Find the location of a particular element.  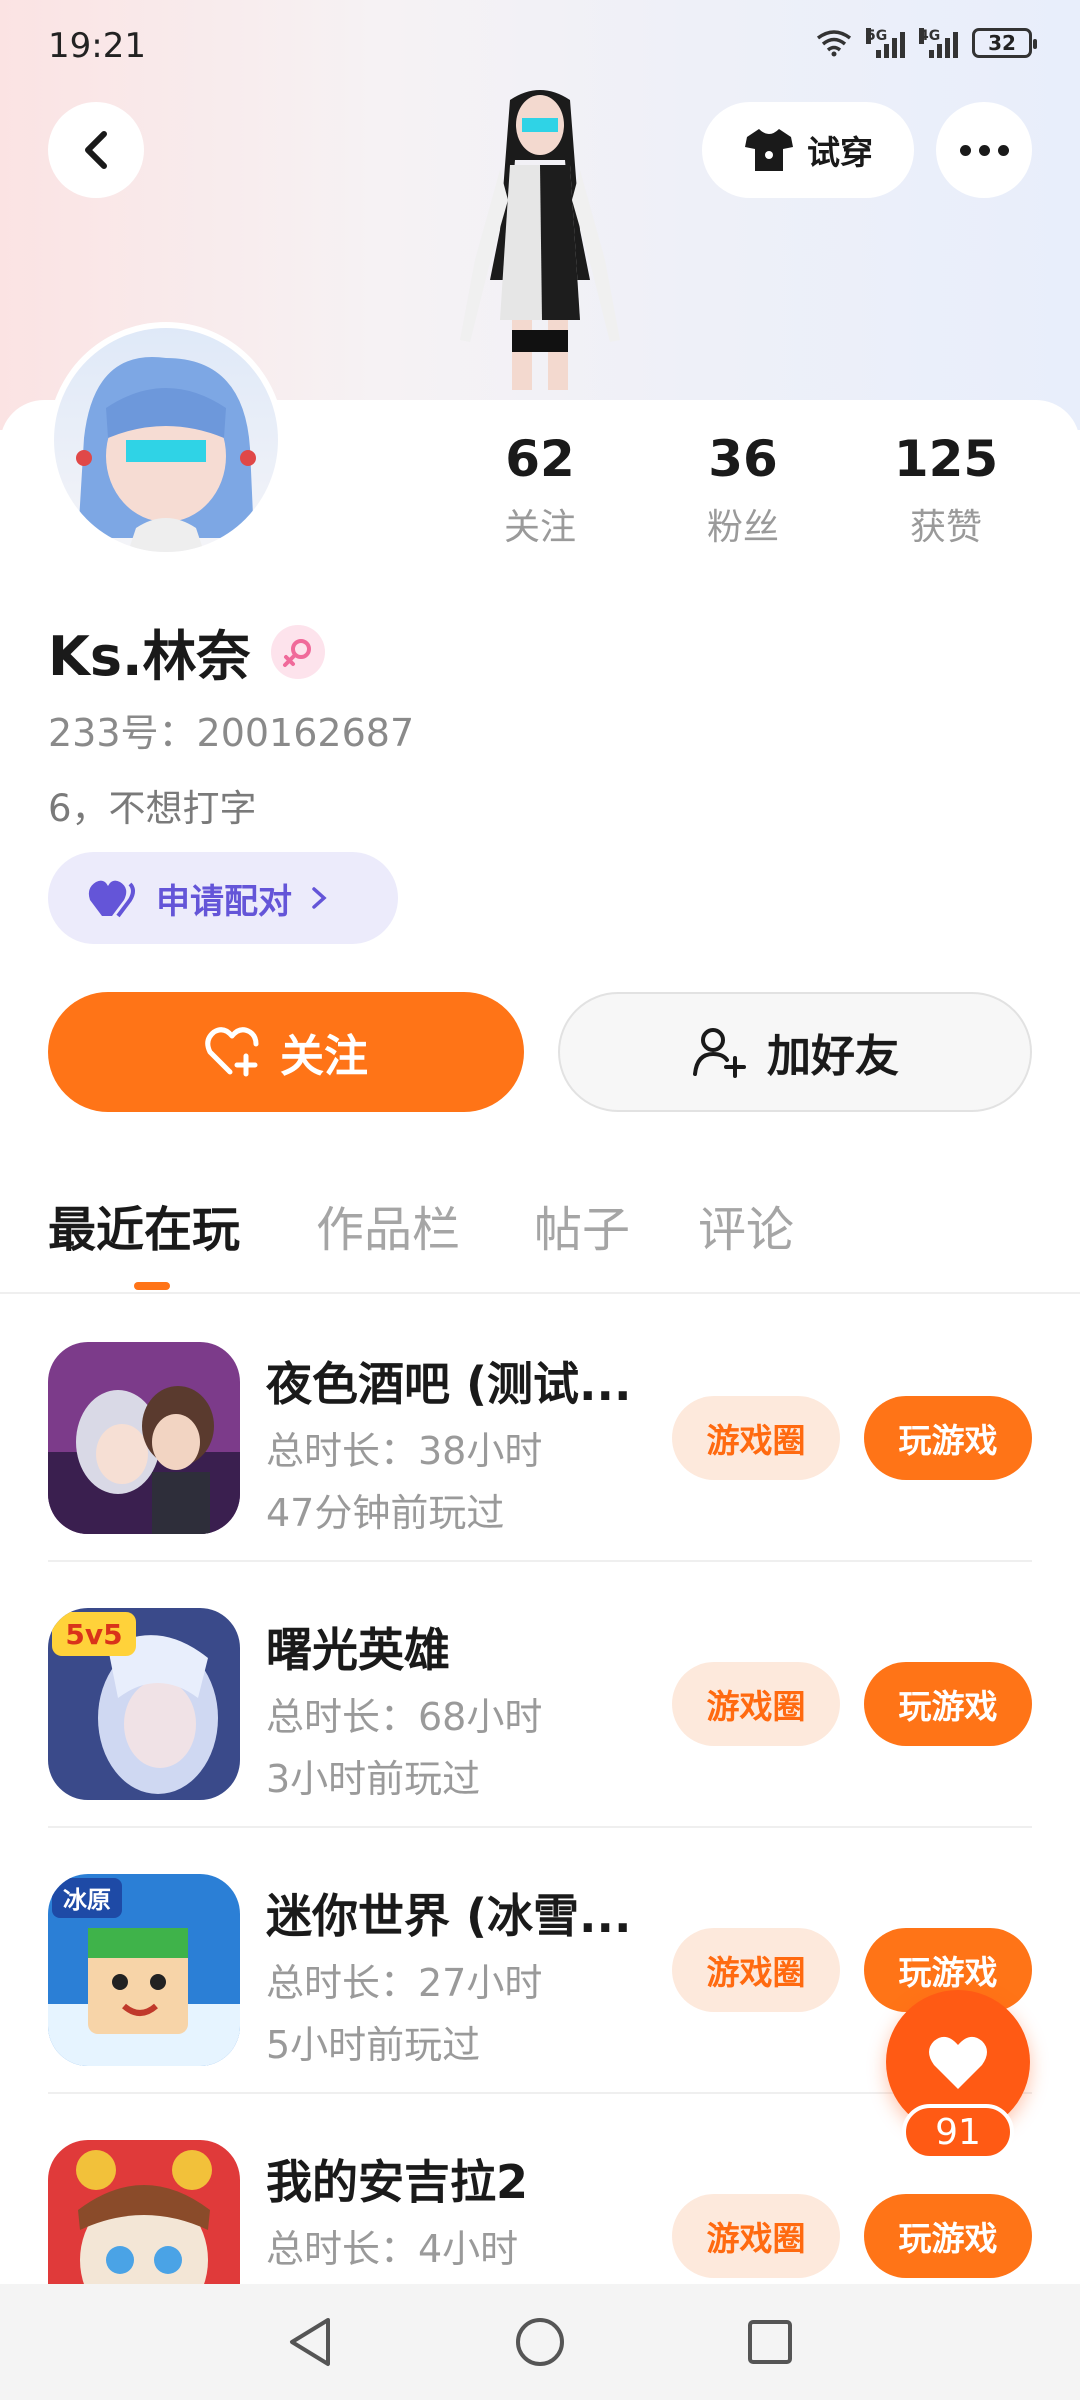

try-on-button: 试穿 is located at coordinates (808, 150).